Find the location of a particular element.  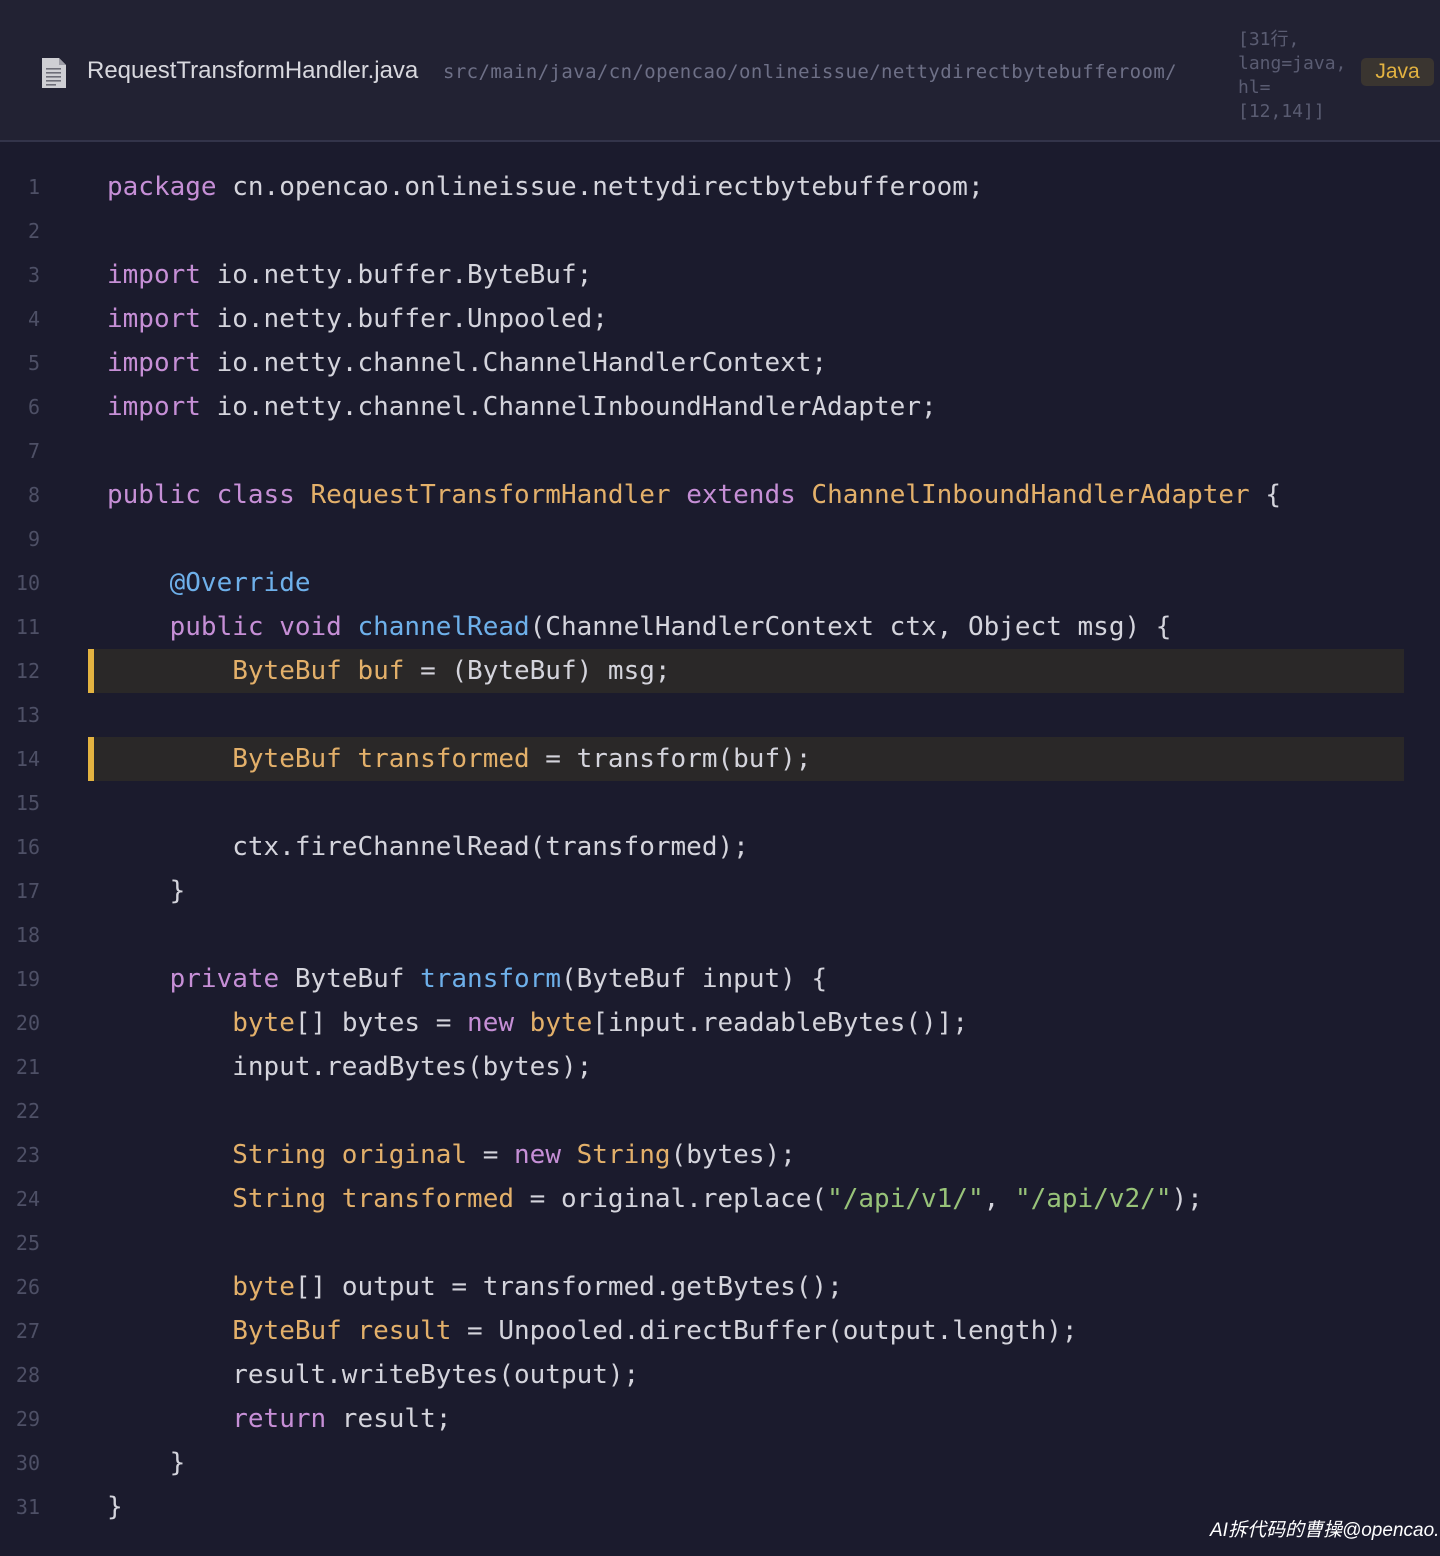

code-token: String original is located at coordinates (350, 1155).